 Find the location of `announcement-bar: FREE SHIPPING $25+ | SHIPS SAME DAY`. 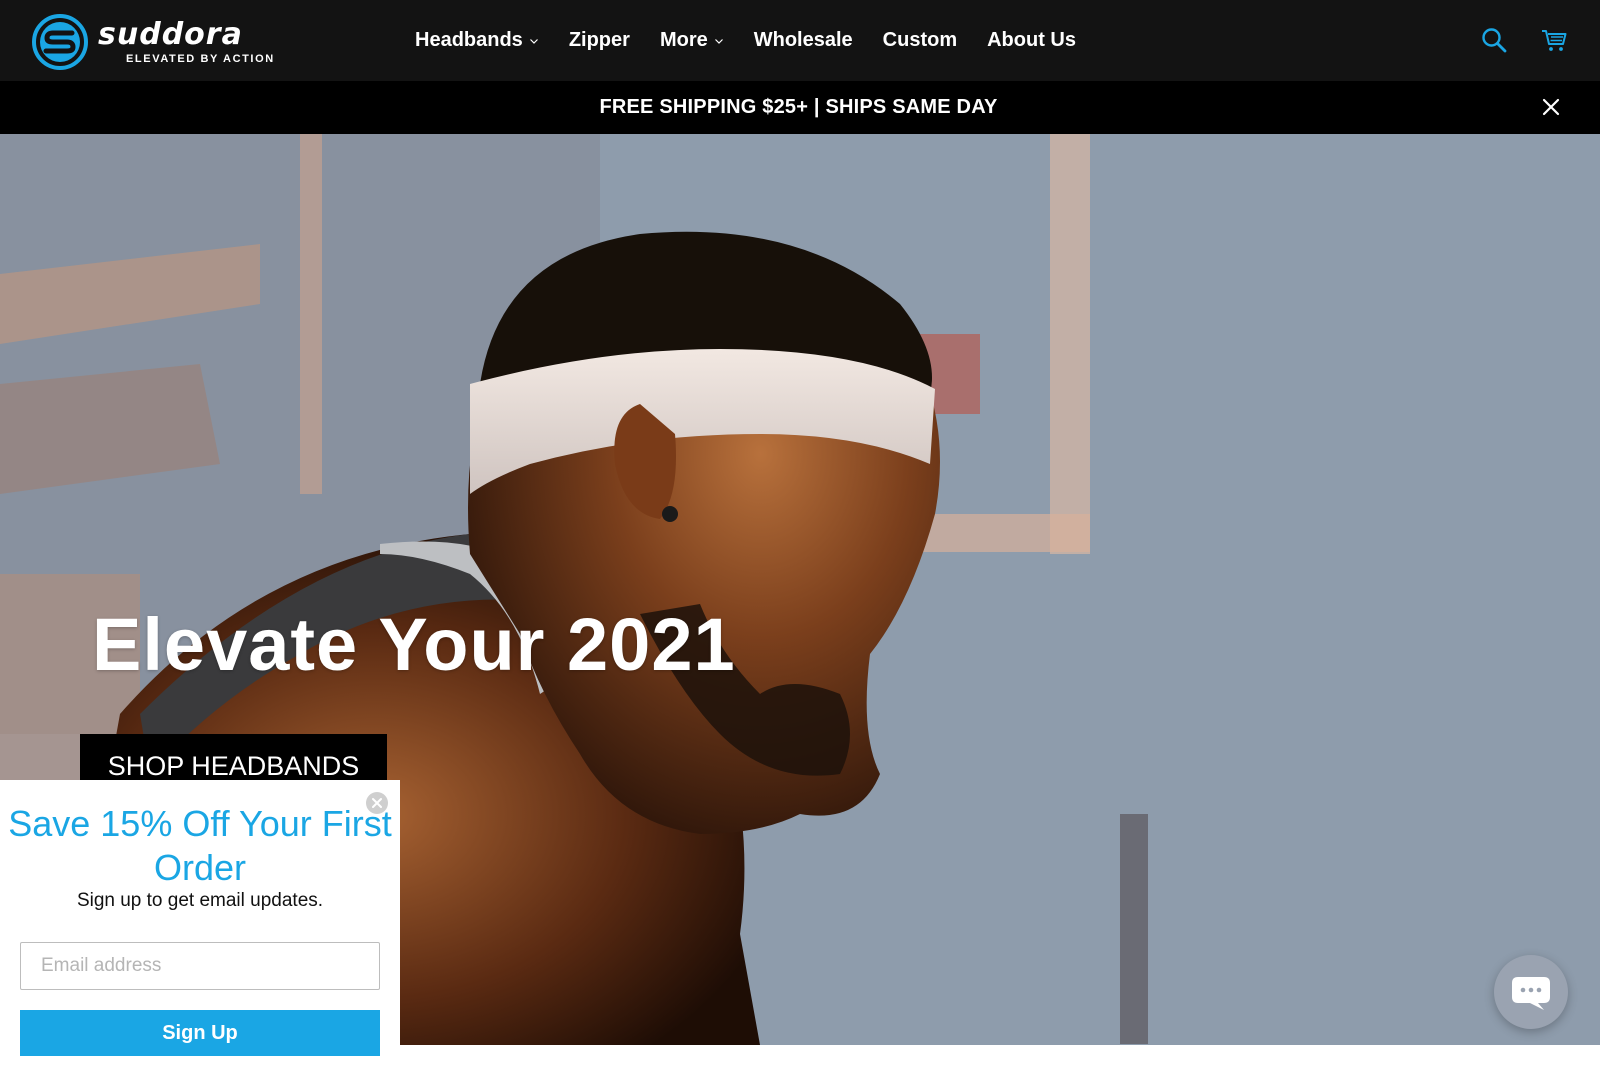

announcement-bar: FREE SHIPPING $25+ | SHIPS SAME DAY is located at coordinates (800, 107).